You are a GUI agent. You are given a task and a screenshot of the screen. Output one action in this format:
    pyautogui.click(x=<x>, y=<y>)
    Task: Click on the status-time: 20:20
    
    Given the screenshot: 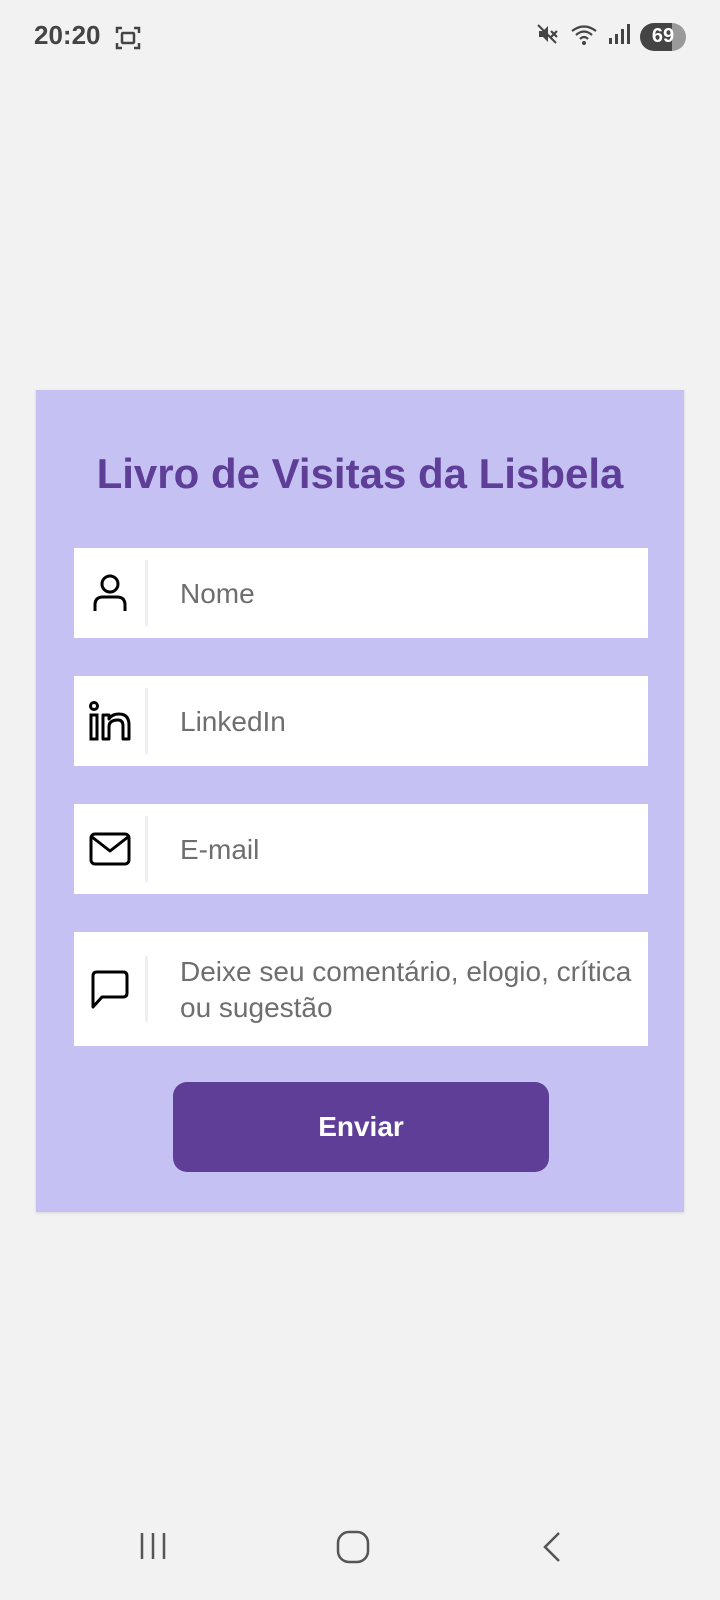 What is the action you would take?
    pyautogui.click(x=67, y=35)
    